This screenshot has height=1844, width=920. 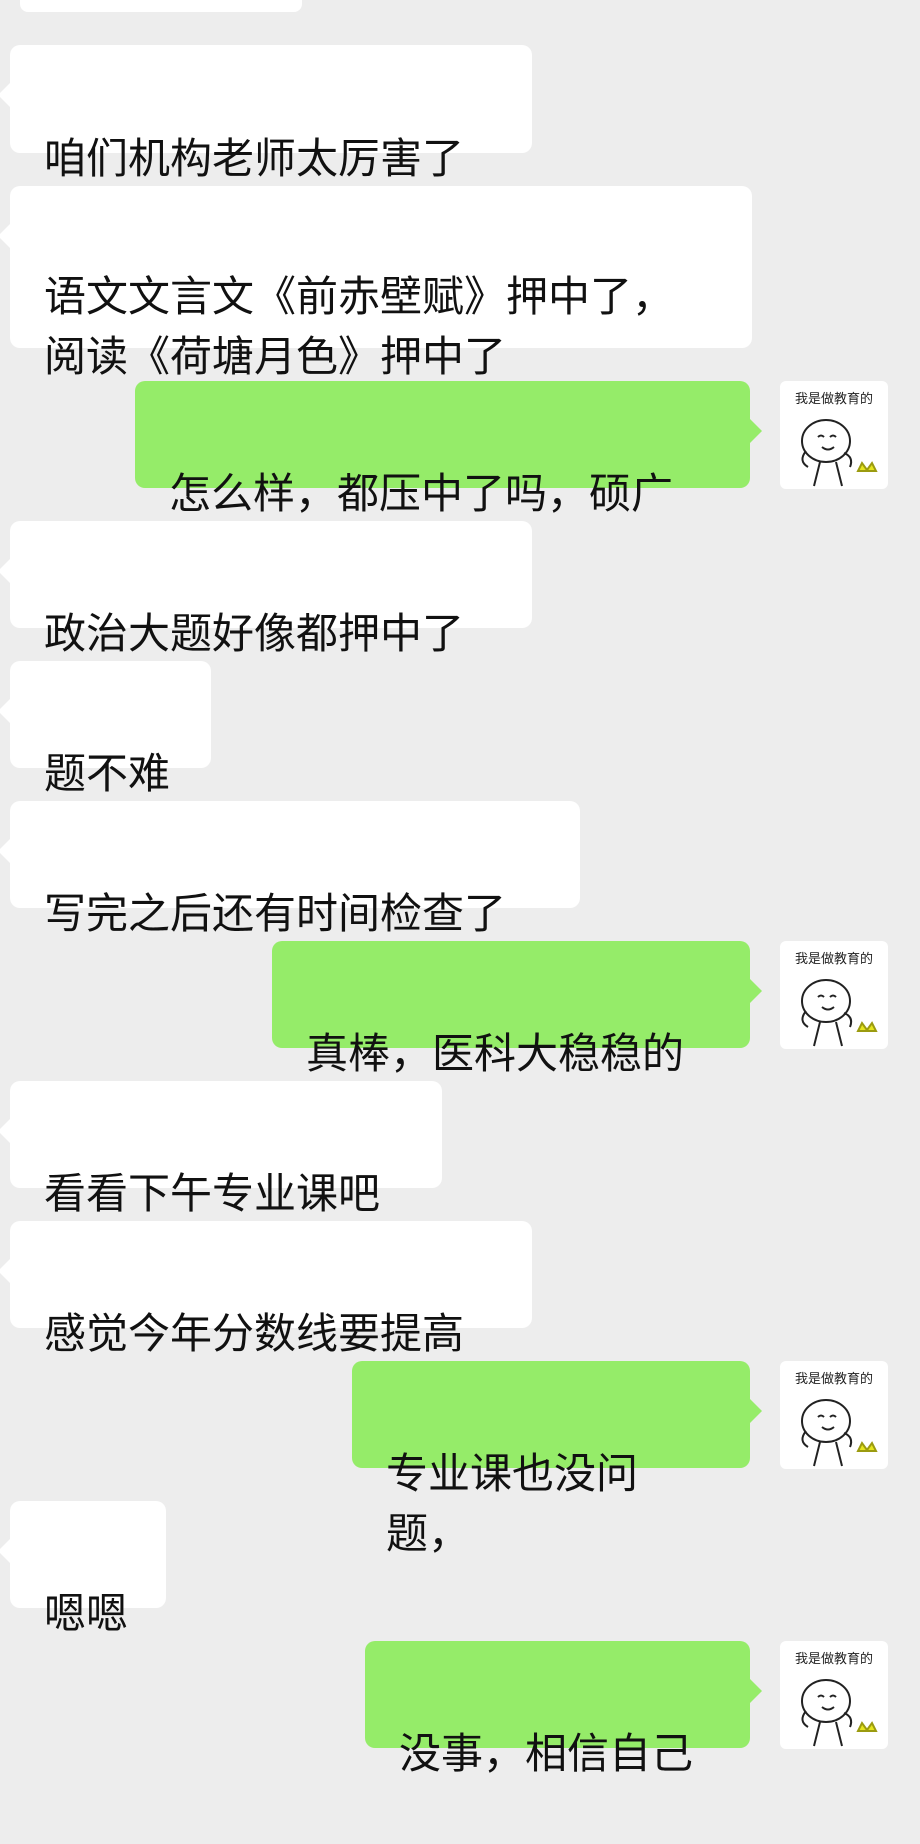 I want to click on message-bubble-incoming: 看看下午专业课吧, so click(x=221, y=1149).